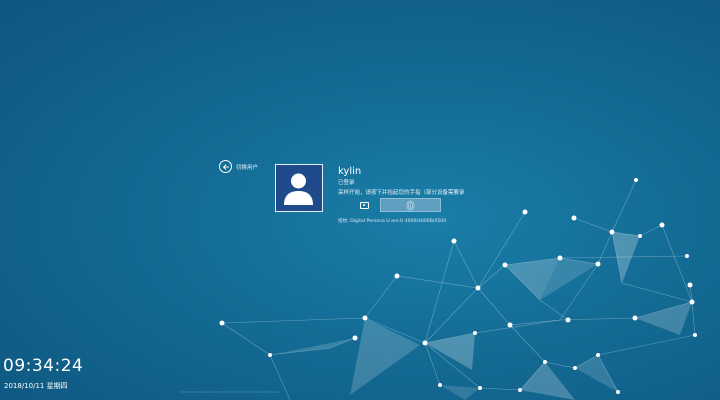 This screenshot has width=720, height=400. I want to click on auth-mode-button, so click(364, 205).